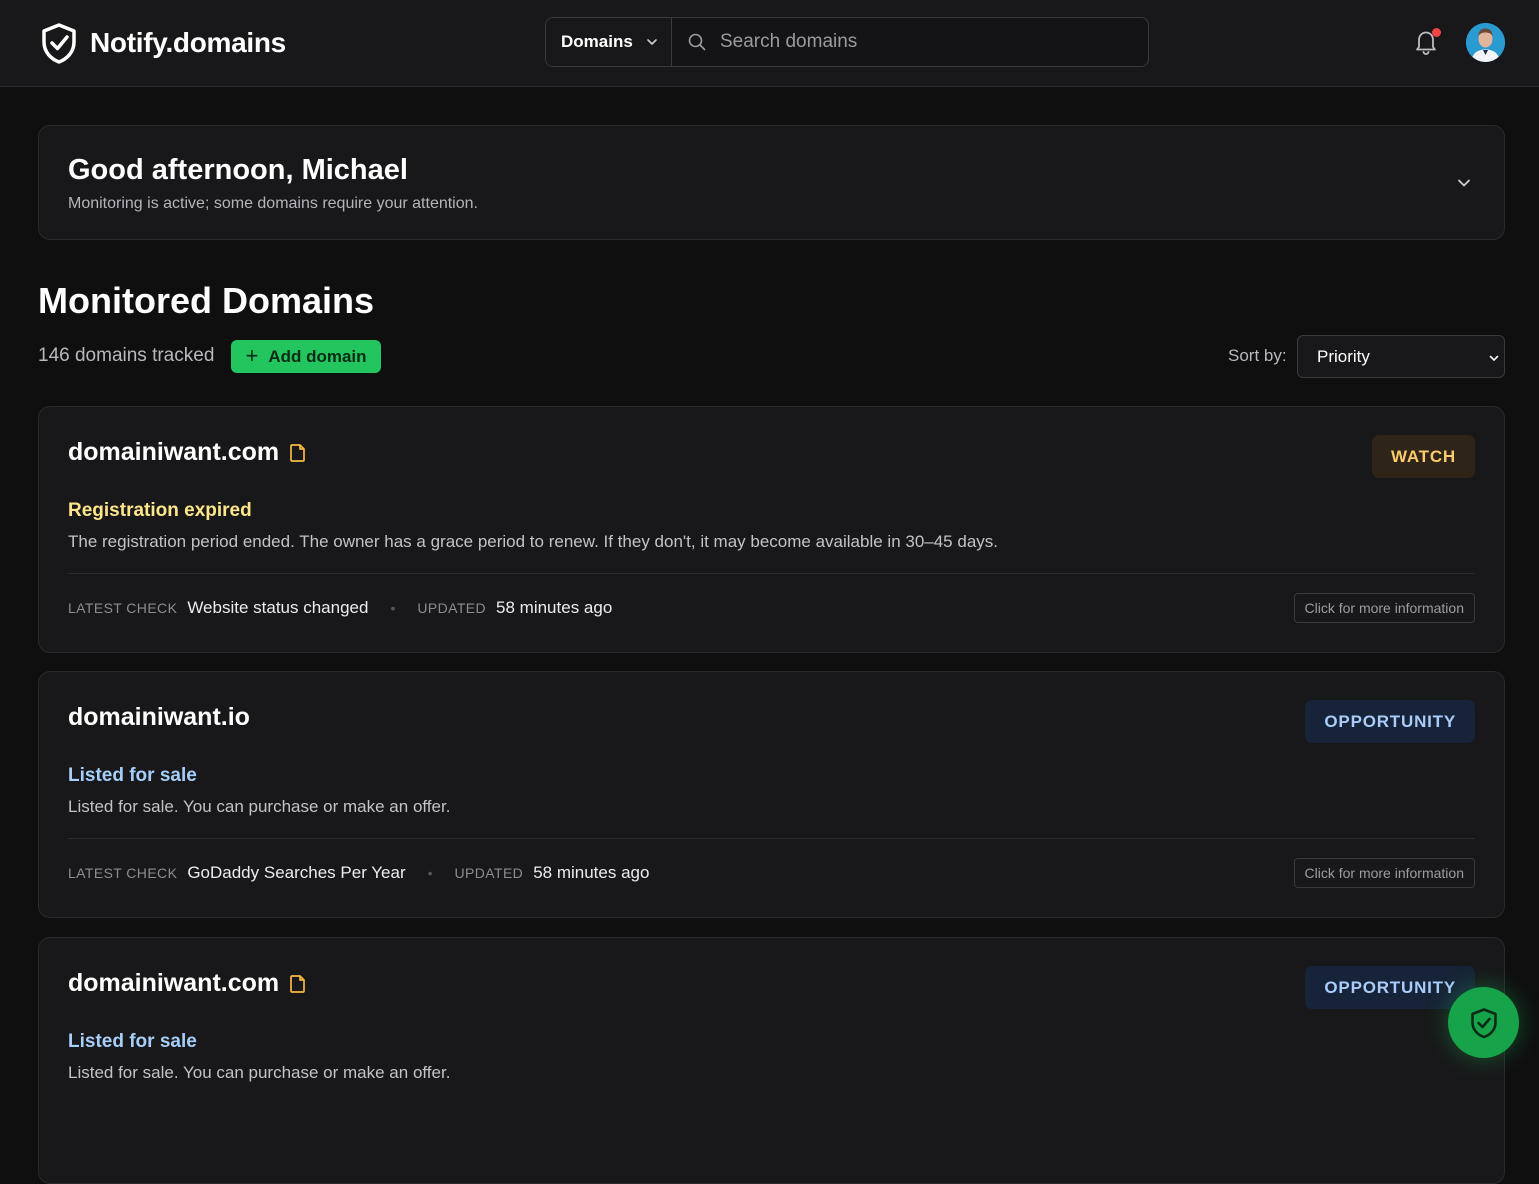  I want to click on search-scope-select: Domains, so click(609, 42).